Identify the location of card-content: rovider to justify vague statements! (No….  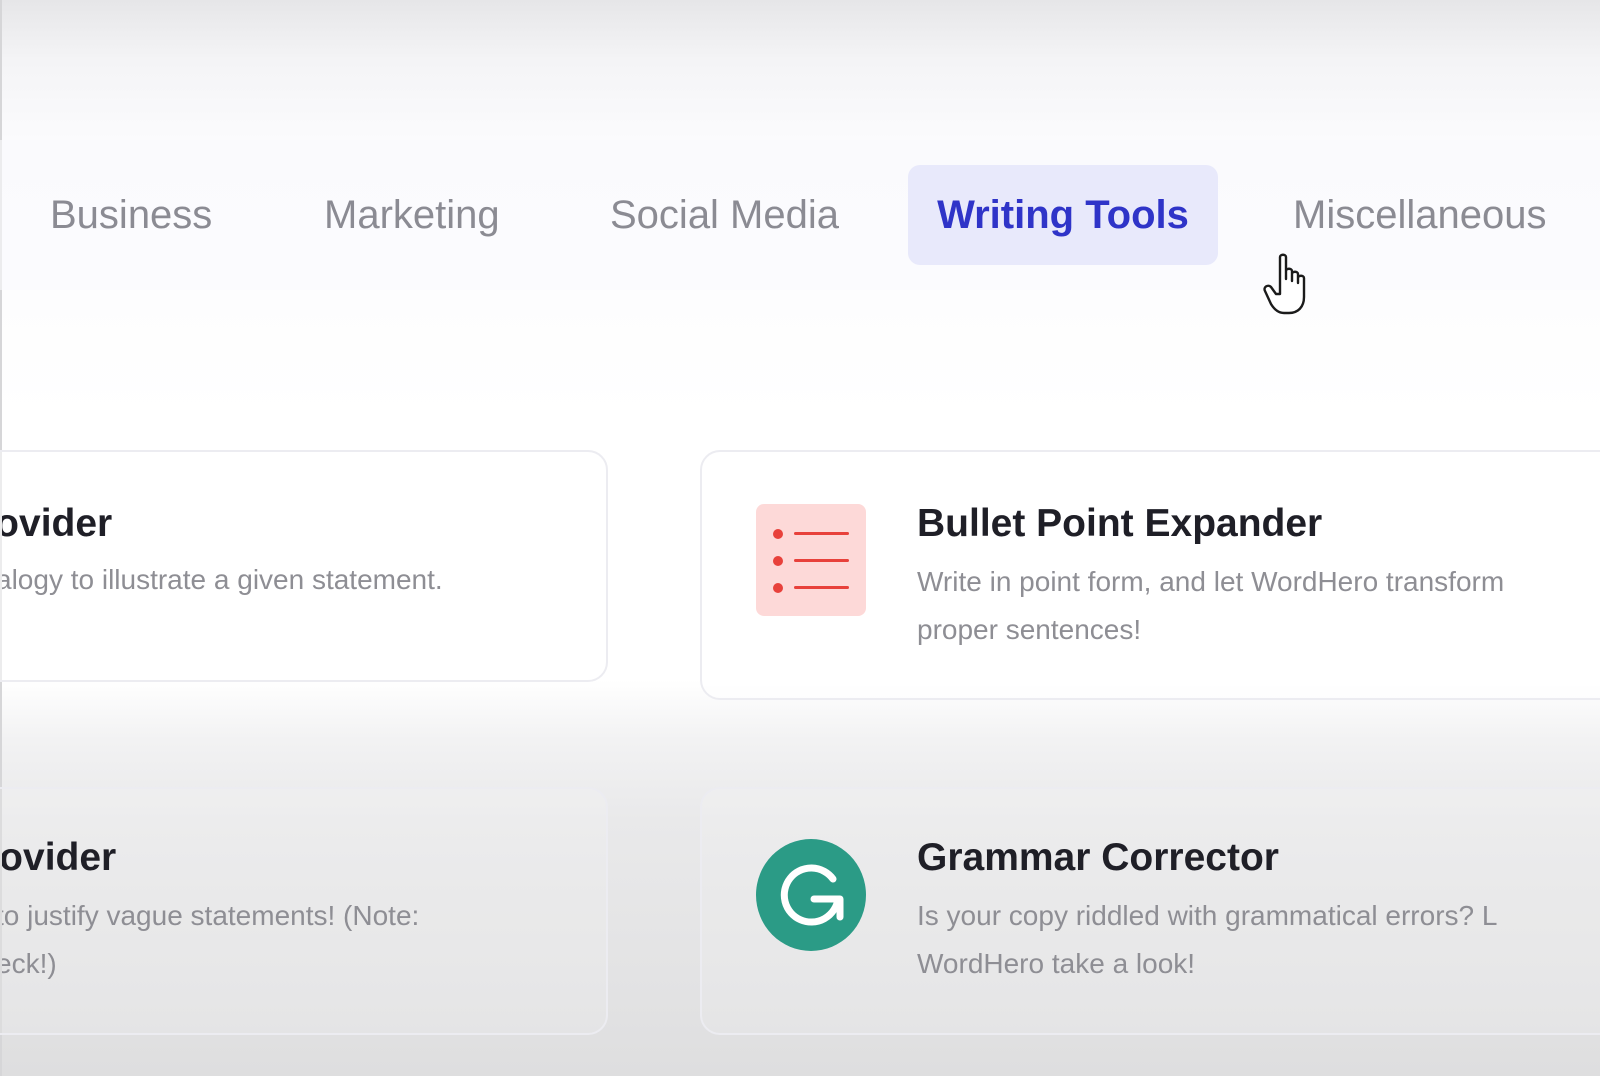
(302, 911).